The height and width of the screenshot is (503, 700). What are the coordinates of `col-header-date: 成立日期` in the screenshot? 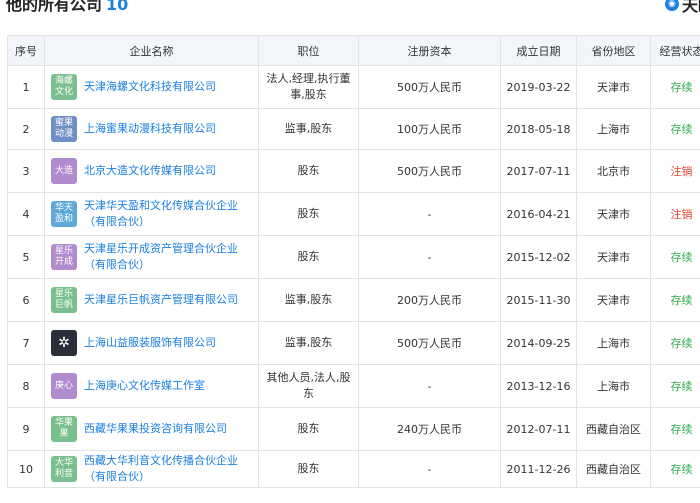 It's located at (538, 50).